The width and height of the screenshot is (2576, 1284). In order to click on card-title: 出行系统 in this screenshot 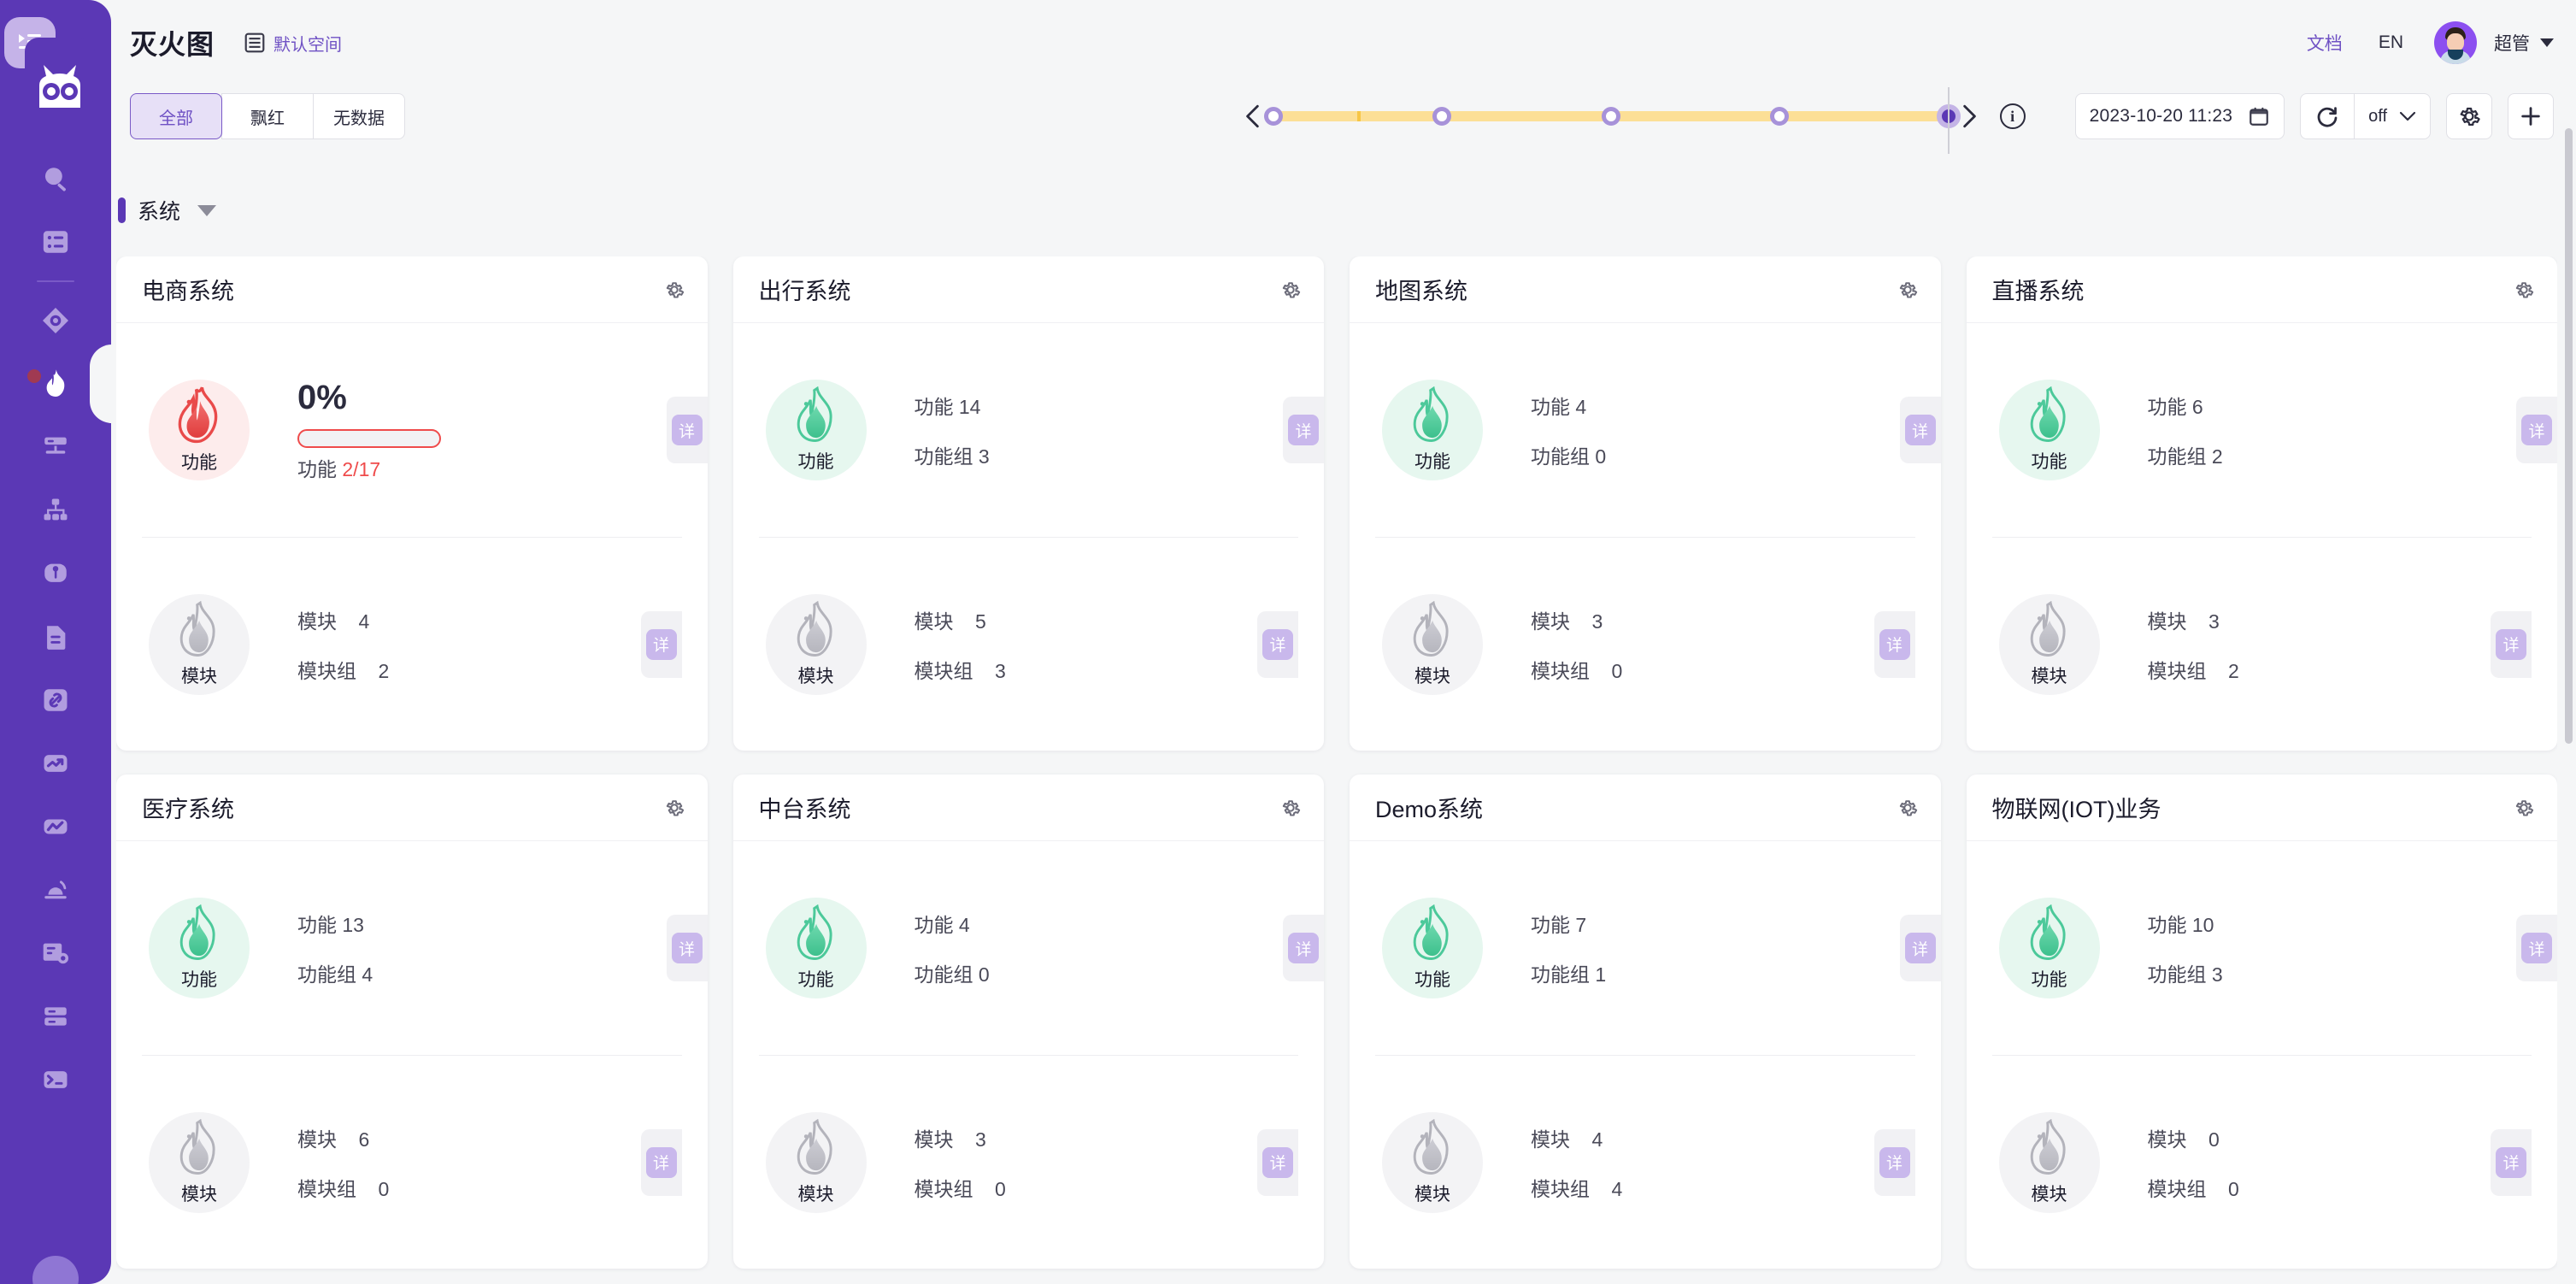, I will do `click(804, 292)`.